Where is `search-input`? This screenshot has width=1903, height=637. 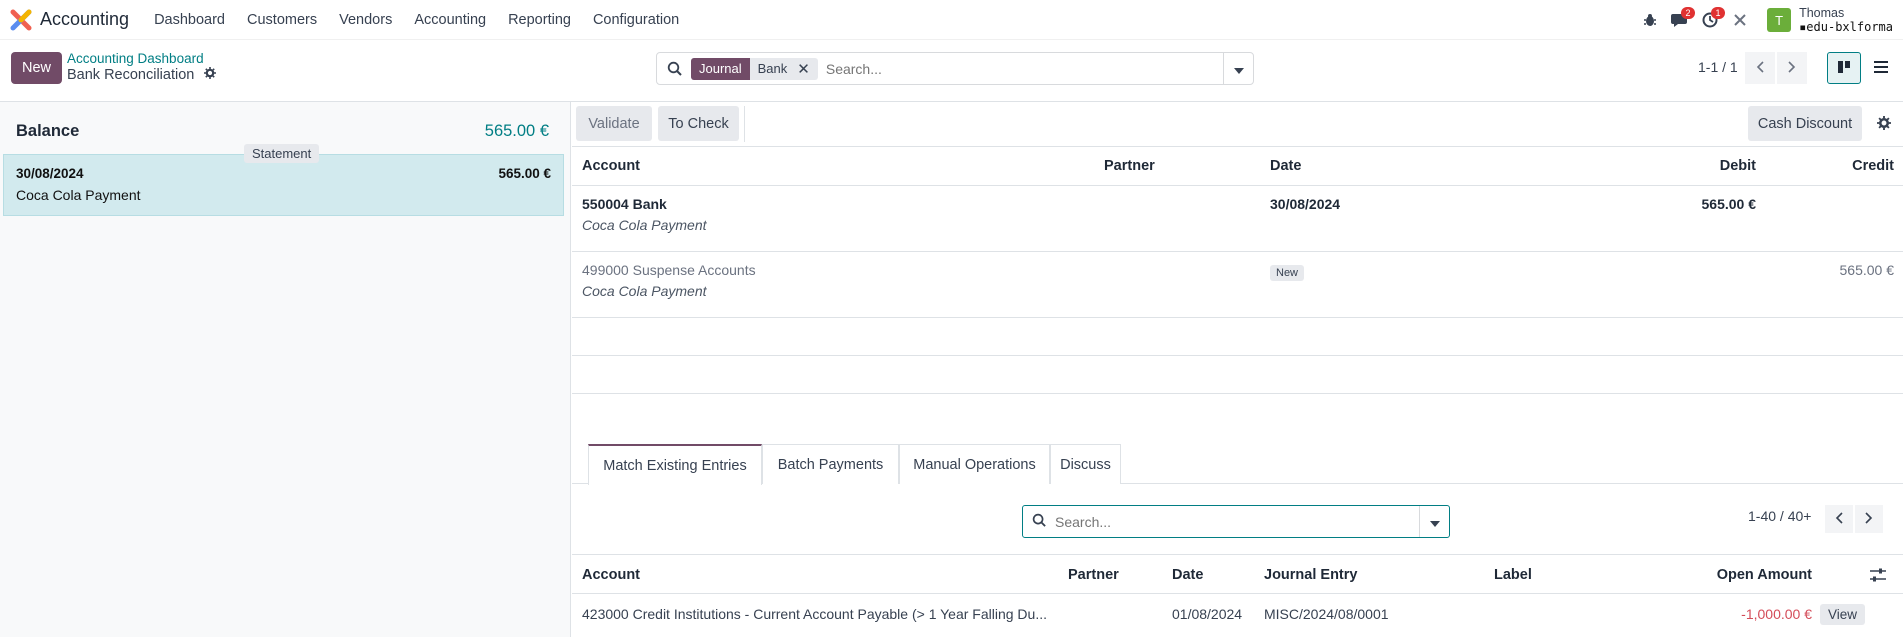 search-input is located at coordinates (1025, 68).